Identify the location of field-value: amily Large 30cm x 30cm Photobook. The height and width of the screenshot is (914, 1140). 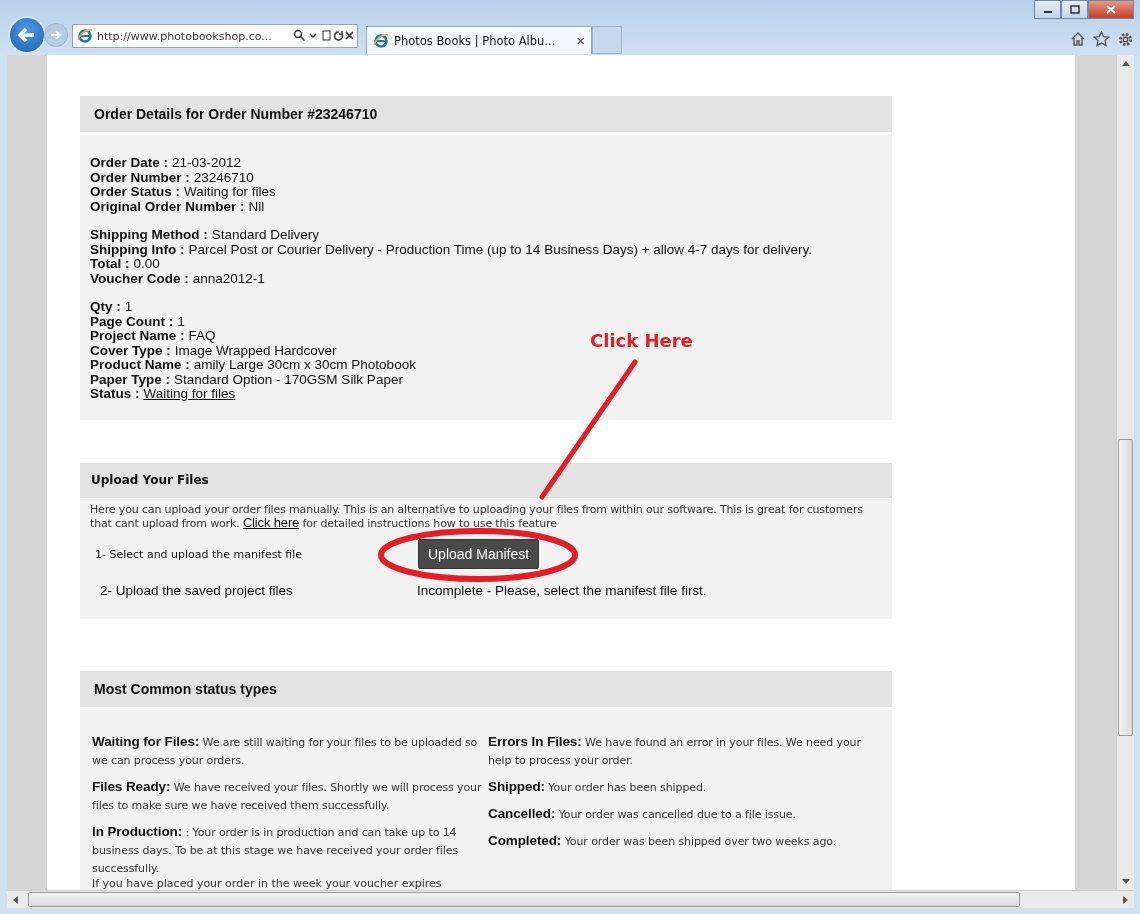
(304, 364).